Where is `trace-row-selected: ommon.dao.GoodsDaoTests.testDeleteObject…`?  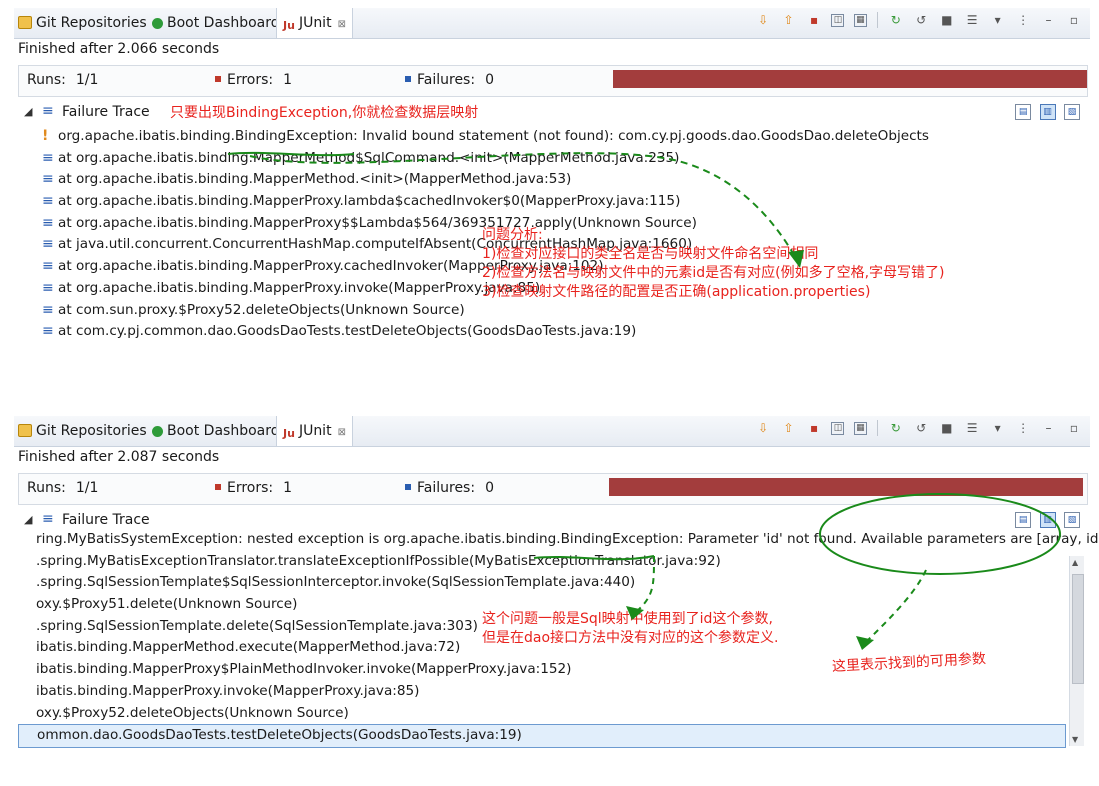 trace-row-selected: ommon.dao.GoodsDaoTests.testDeleteObject… is located at coordinates (542, 736).